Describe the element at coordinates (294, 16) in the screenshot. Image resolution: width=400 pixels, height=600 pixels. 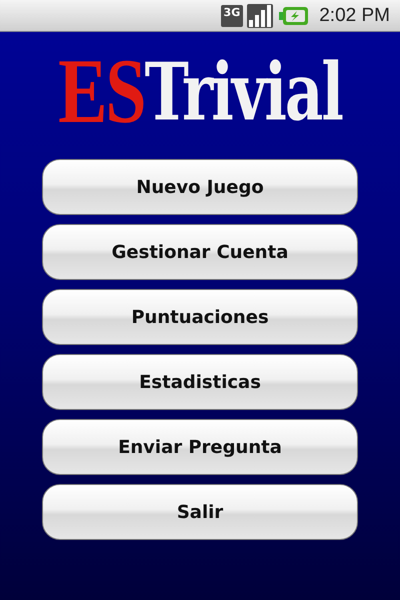
I see `battery-charging-icon` at that location.